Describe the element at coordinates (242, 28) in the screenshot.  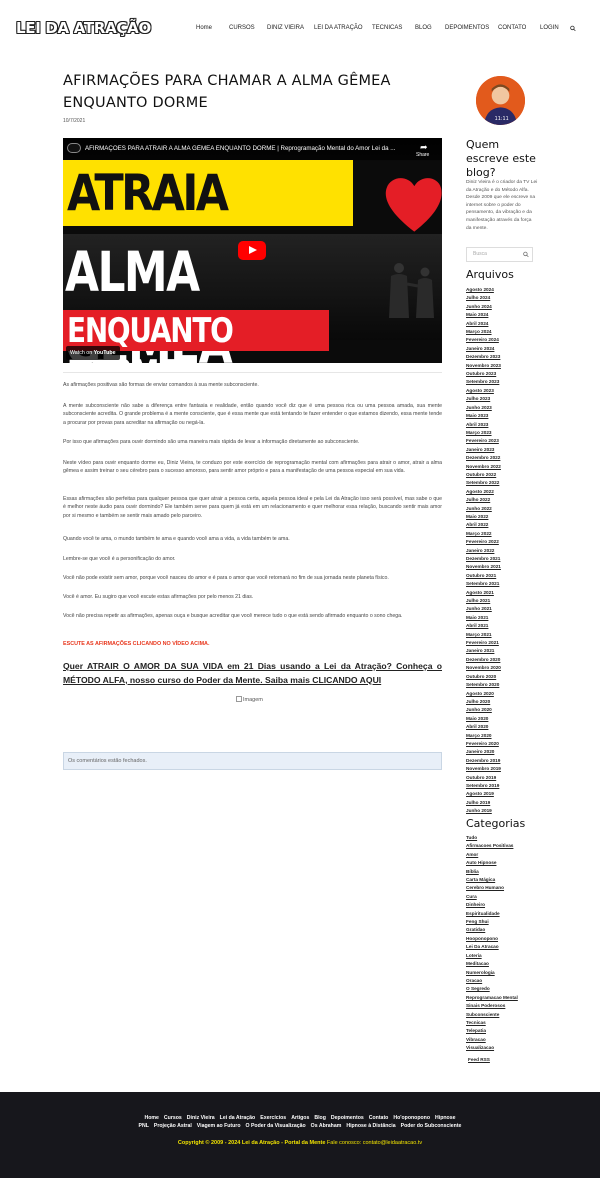
I see `nav-cursos: CURSOS` at that location.